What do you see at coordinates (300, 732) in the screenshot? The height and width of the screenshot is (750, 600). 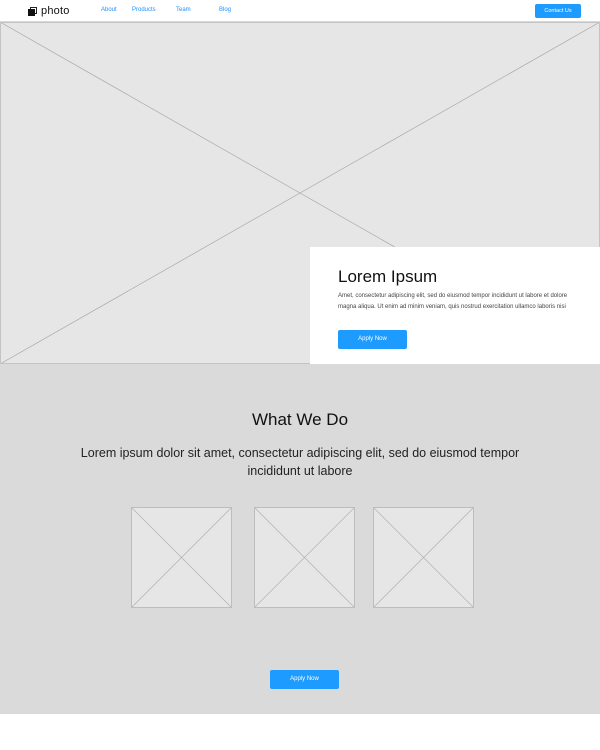 I see `footer-strip` at bounding box center [300, 732].